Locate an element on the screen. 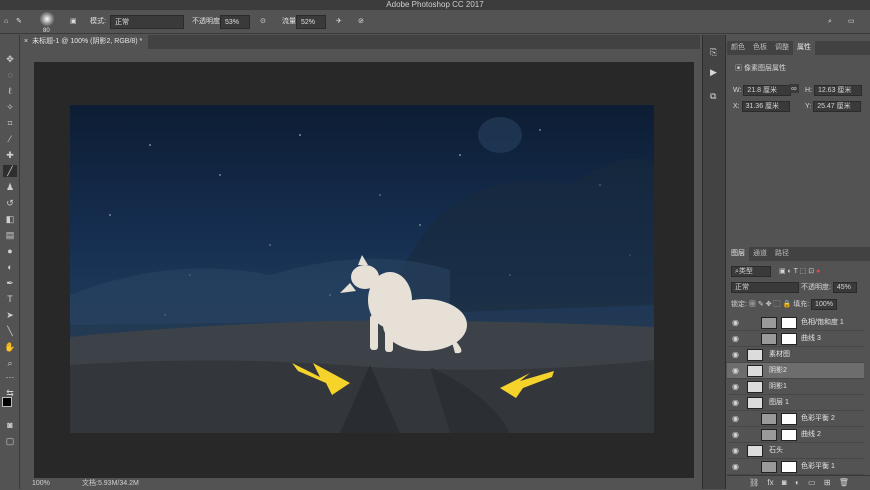  blend-mode-select: 正常 is located at coordinates (765, 287).